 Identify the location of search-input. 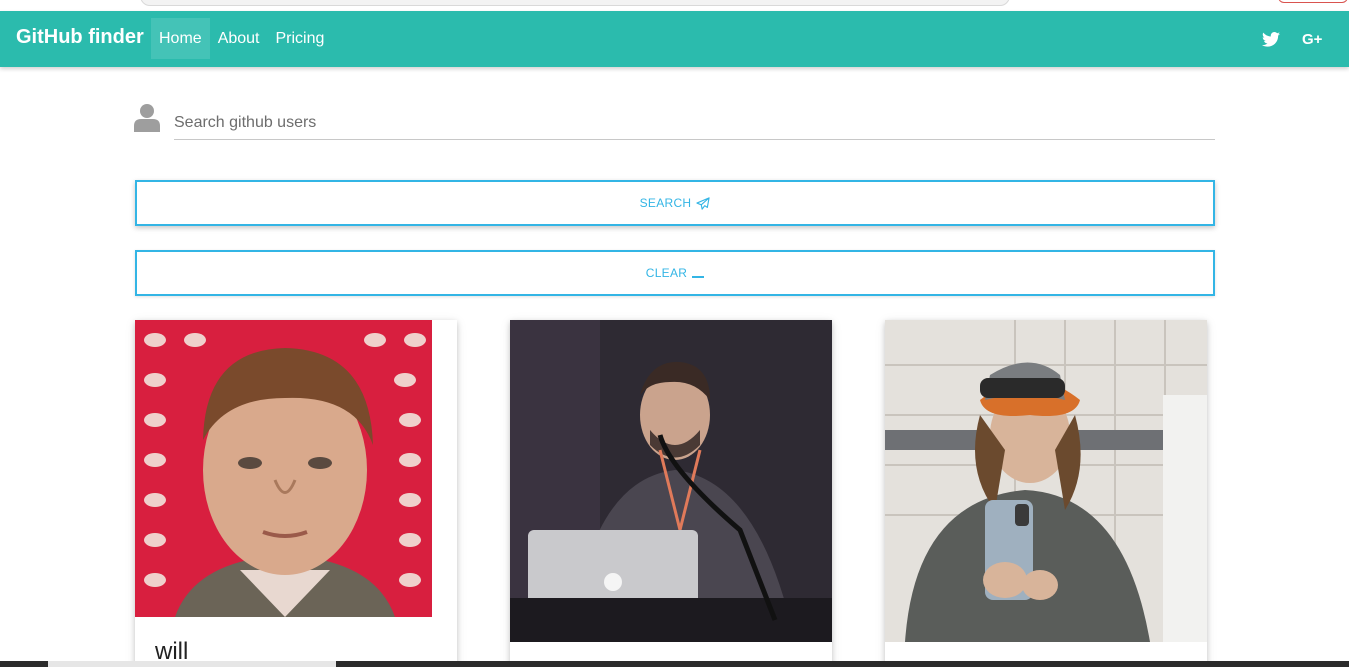
(694, 123).